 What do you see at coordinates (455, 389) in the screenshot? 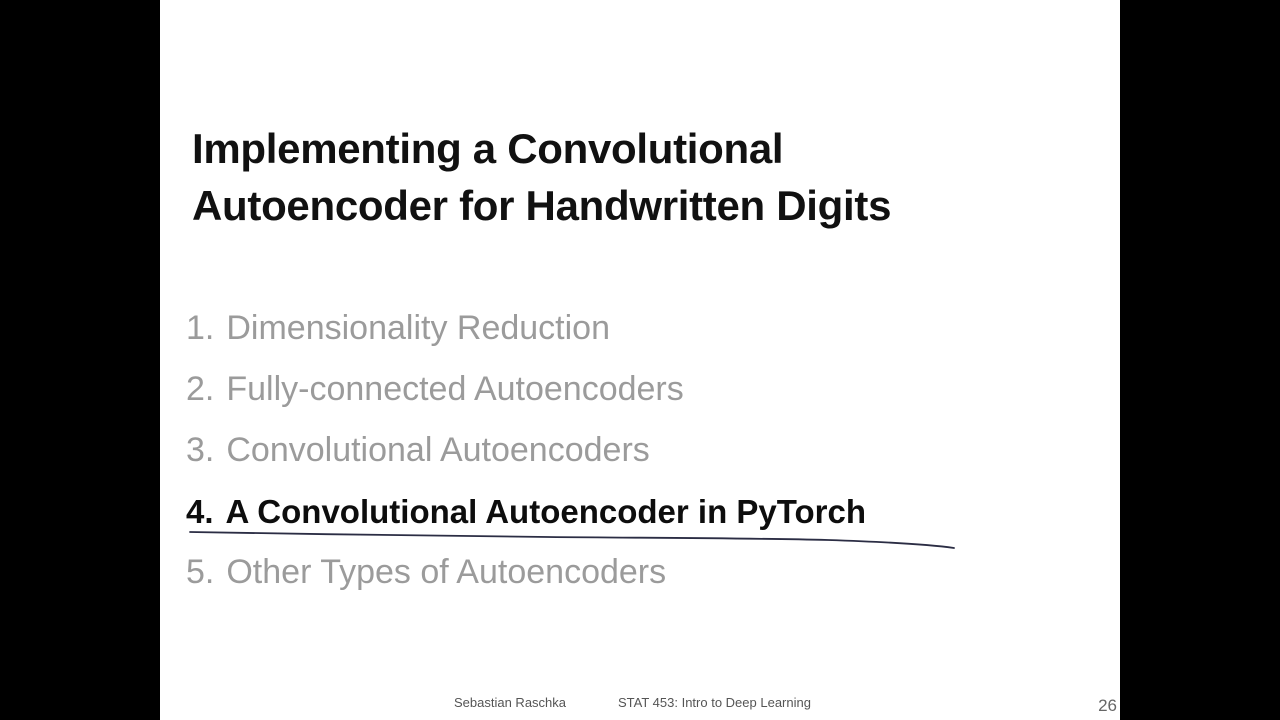
I see `outline-item-label: Fully-connected Autoencoders` at bounding box center [455, 389].